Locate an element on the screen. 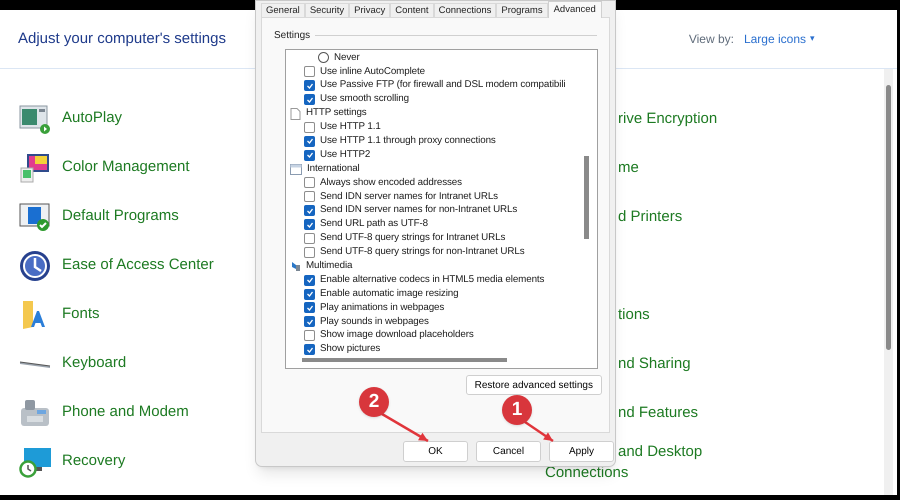  group-heading: Multimedia is located at coordinates (329, 265).